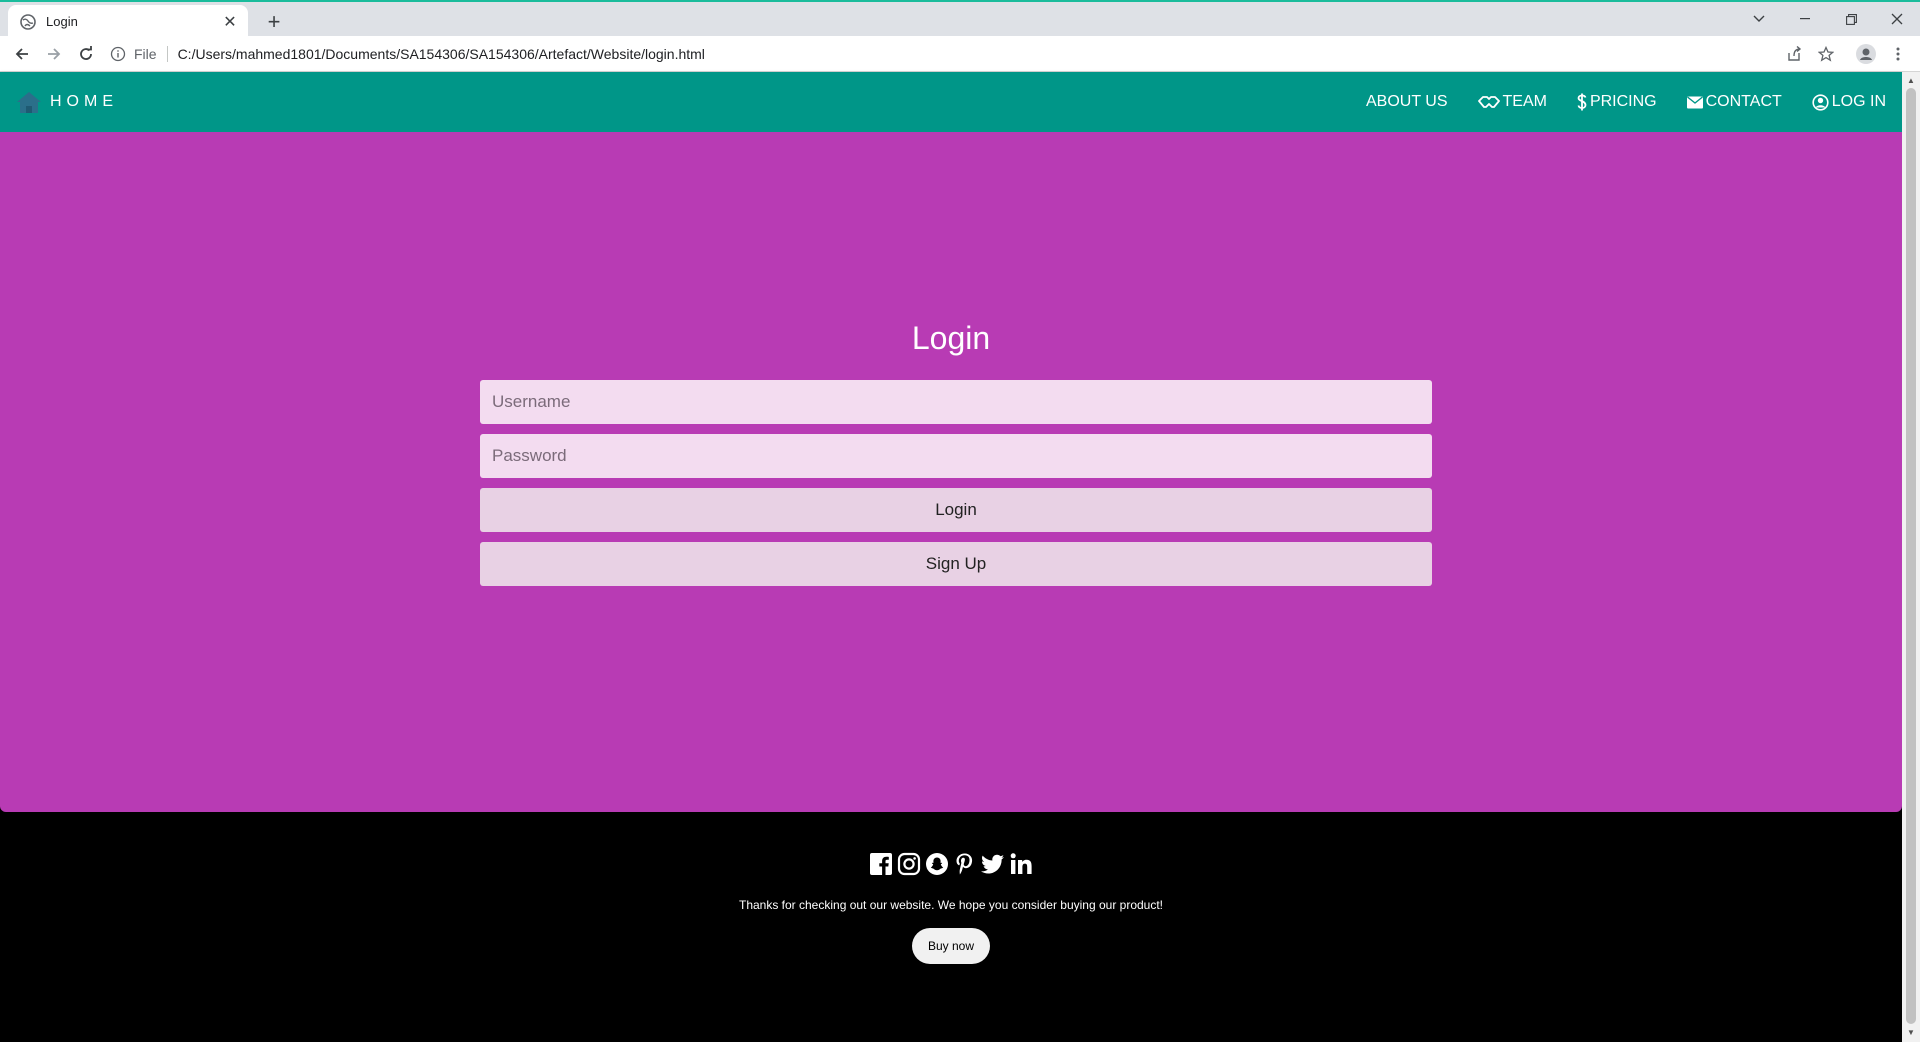 The height and width of the screenshot is (1042, 1920). I want to click on home-link: HOME, so click(67, 102).